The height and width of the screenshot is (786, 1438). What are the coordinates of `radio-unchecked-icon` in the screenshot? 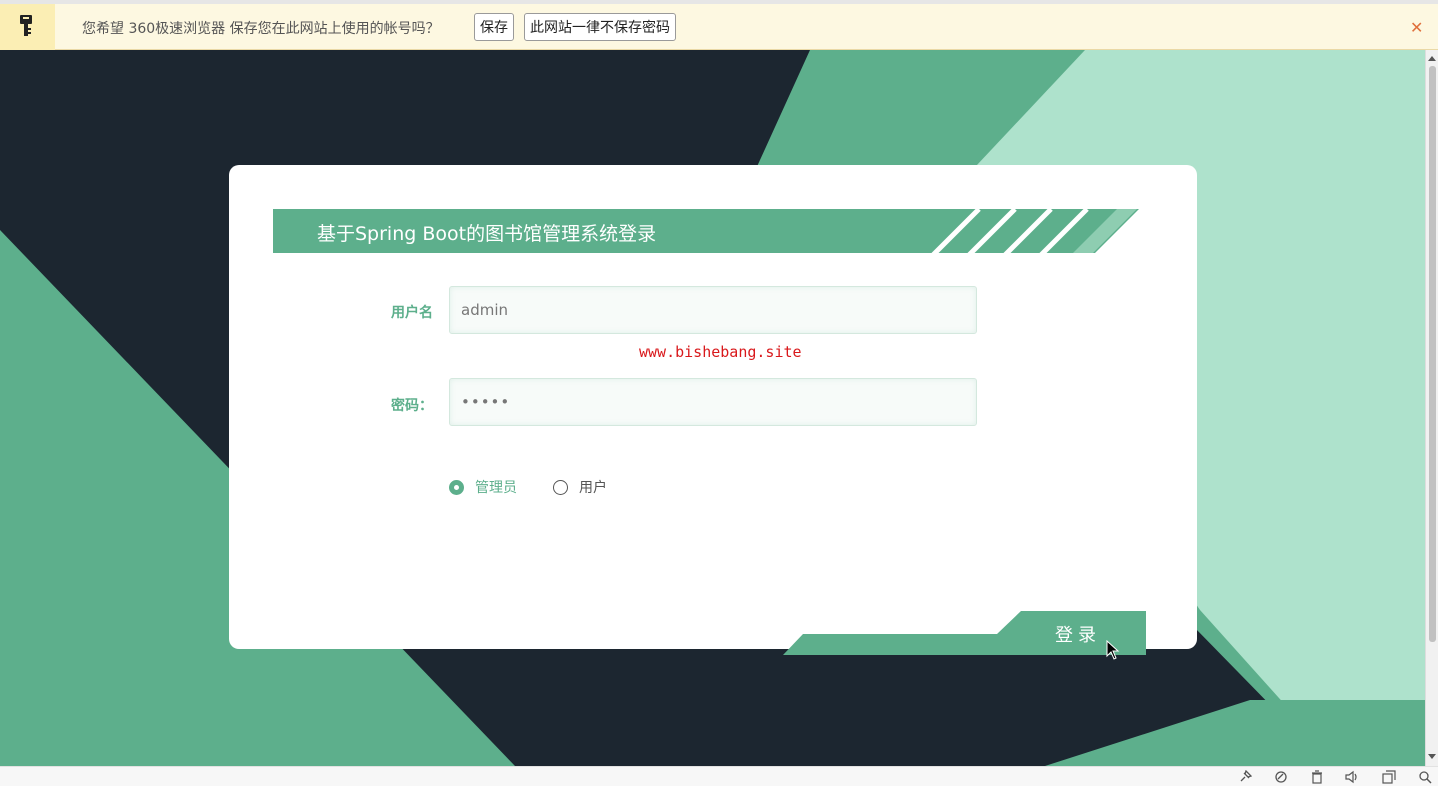 It's located at (560, 487).